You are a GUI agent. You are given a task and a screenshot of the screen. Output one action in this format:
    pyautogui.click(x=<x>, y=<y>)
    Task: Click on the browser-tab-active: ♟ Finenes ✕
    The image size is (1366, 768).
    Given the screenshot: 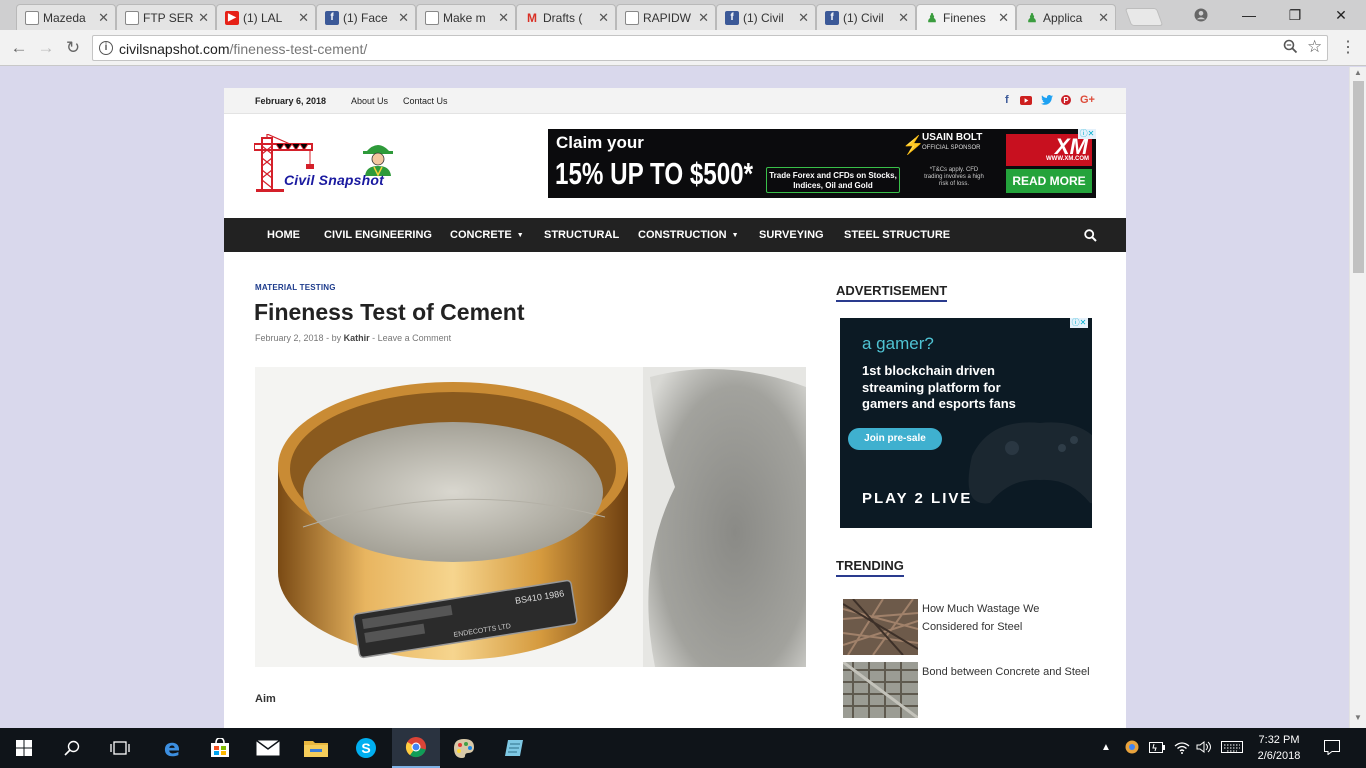 What is the action you would take?
    pyautogui.click(x=966, y=17)
    